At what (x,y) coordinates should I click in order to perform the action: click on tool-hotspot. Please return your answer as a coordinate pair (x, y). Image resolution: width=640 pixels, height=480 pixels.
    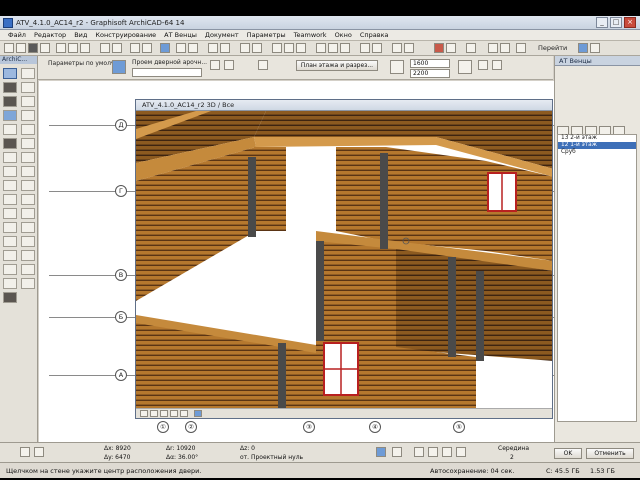
    Looking at the image, I should click on (28, 241).